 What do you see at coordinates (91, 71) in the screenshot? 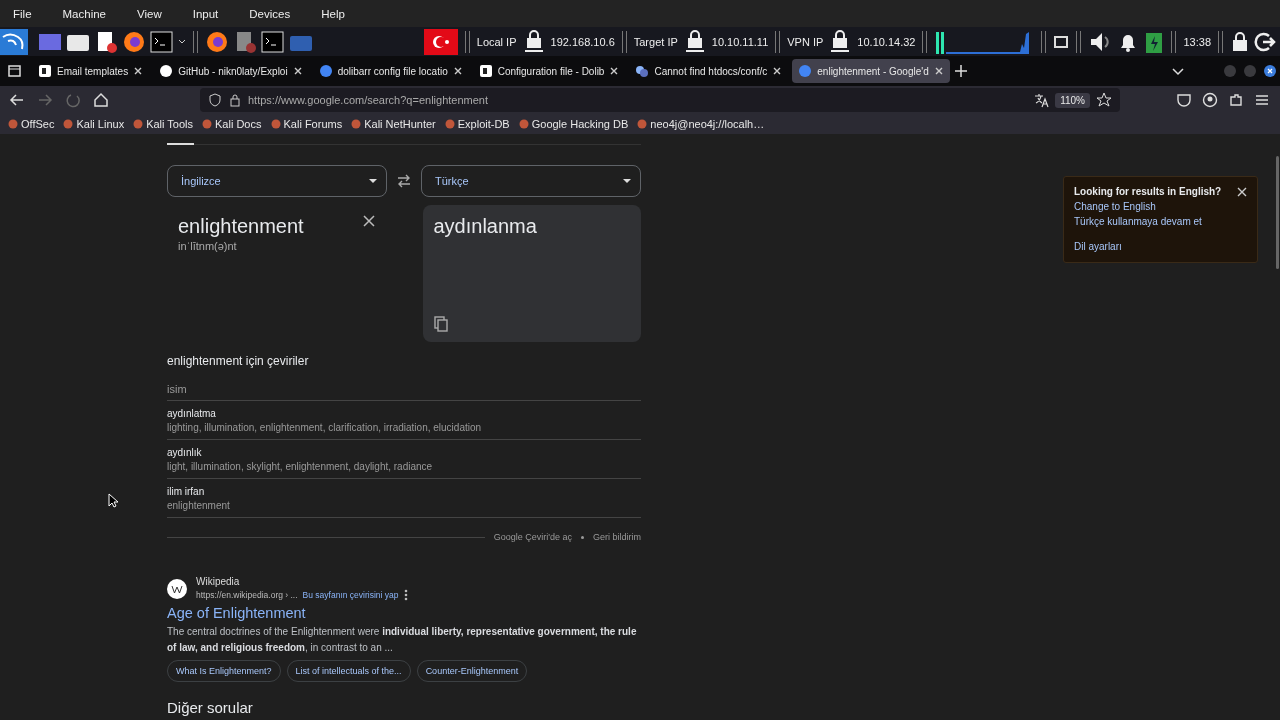
I see `browser-tab: Email templates` at bounding box center [91, 71].